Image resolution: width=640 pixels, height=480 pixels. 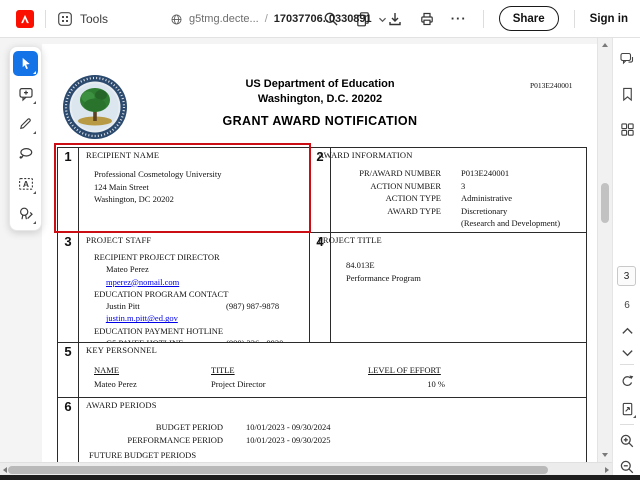 I want to click on lasso-tool-button, so click(x=25, y=153).